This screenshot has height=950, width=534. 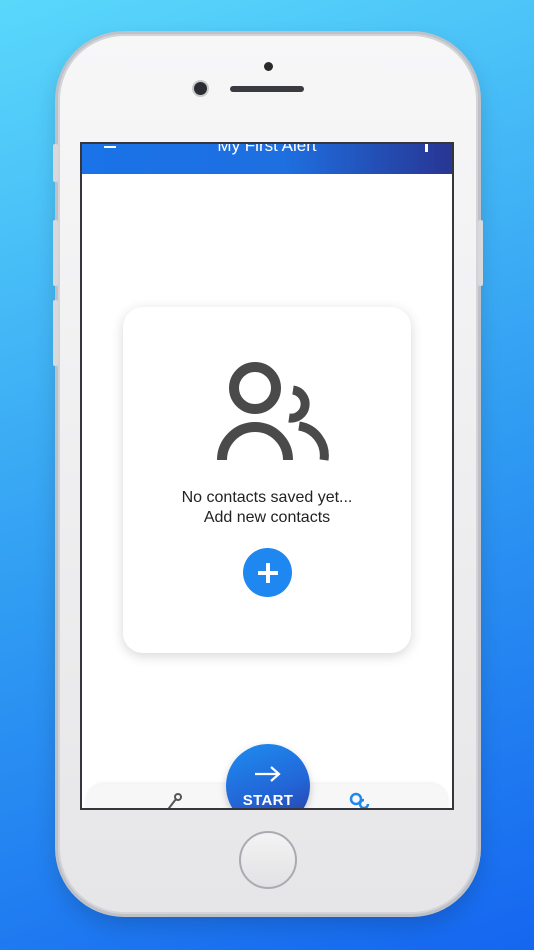 What do you see at coordinates (426, 148) in the screenshot?
I see `more-vert-icon` at bounding box center [426, 148].